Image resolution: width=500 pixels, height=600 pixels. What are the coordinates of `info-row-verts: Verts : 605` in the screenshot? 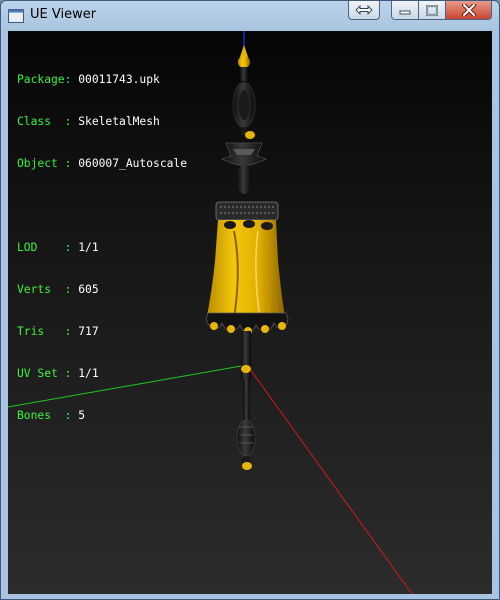 It's located at (102, 290).